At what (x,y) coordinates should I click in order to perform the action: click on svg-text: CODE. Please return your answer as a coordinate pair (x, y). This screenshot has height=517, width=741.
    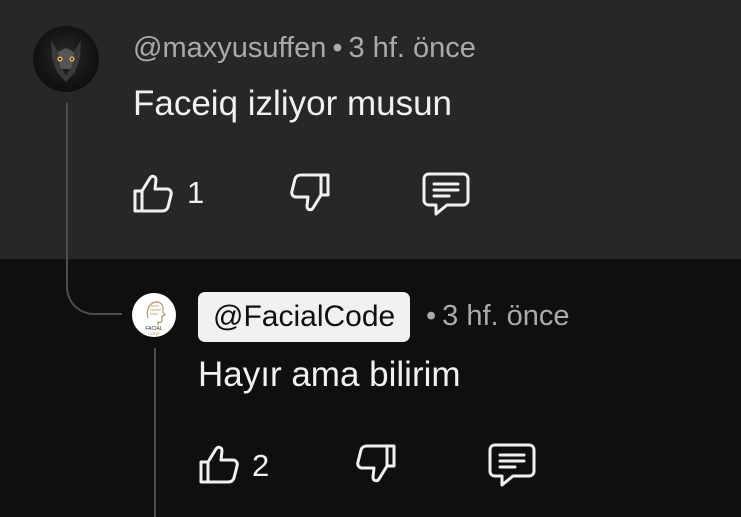
    Looking at the image, I should click on (154, 333).